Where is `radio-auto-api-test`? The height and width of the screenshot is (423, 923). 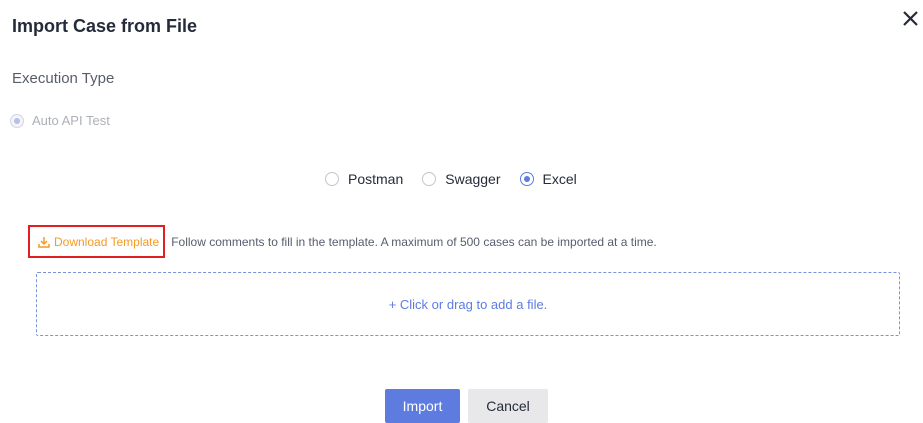
radio-auto-api-test is located at coordinates (17, 120).